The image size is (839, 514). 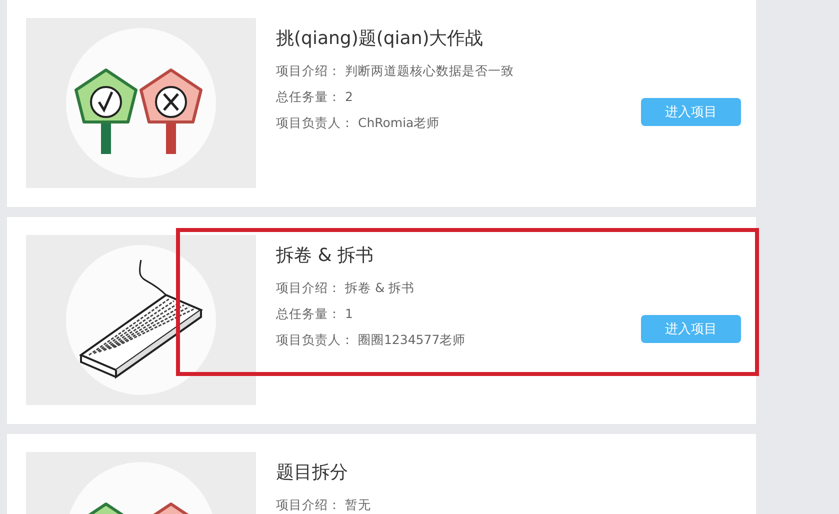 I want to click on project-title: 挑(qiang)题(qian)大作战, so click(x=380, y=38).